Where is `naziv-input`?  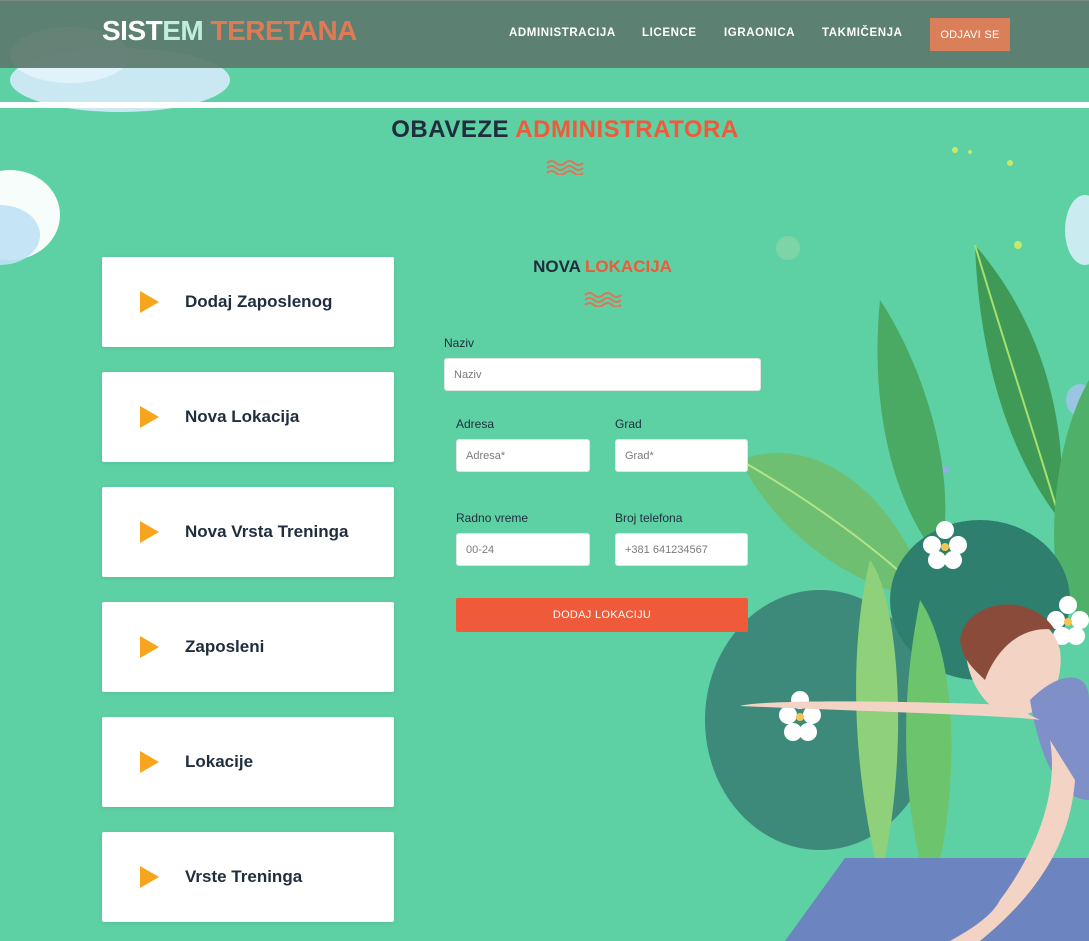 naziv-input is located at coordinates (602, 374).